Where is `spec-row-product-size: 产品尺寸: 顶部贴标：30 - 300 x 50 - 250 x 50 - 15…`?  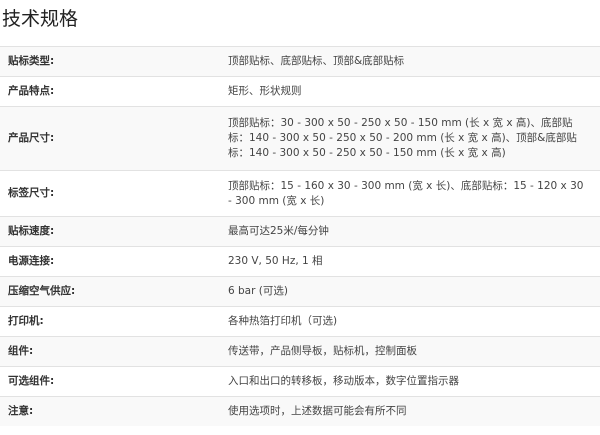
spec-row-product-size: 产品尺寸: 顶部贴标：30 - 300 x 50 - 250 x 50 - 15… is located at coordinates (300, 138).